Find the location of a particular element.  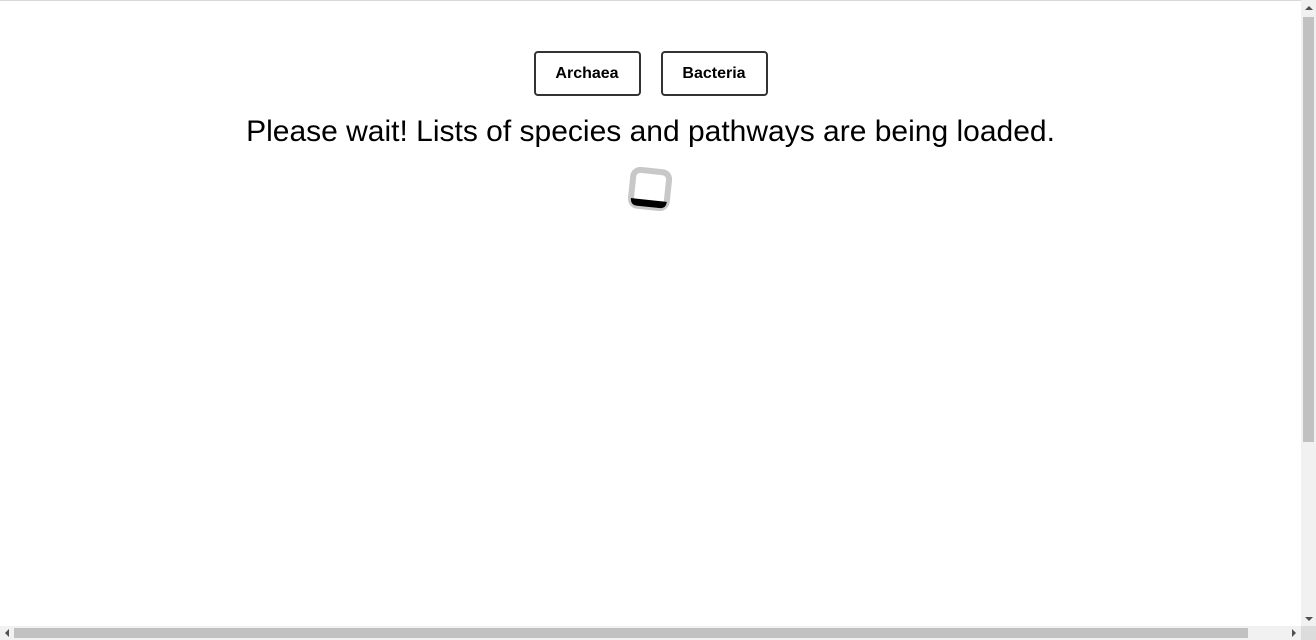

horizontal-scrollbar is located at coordinates (650, 633).